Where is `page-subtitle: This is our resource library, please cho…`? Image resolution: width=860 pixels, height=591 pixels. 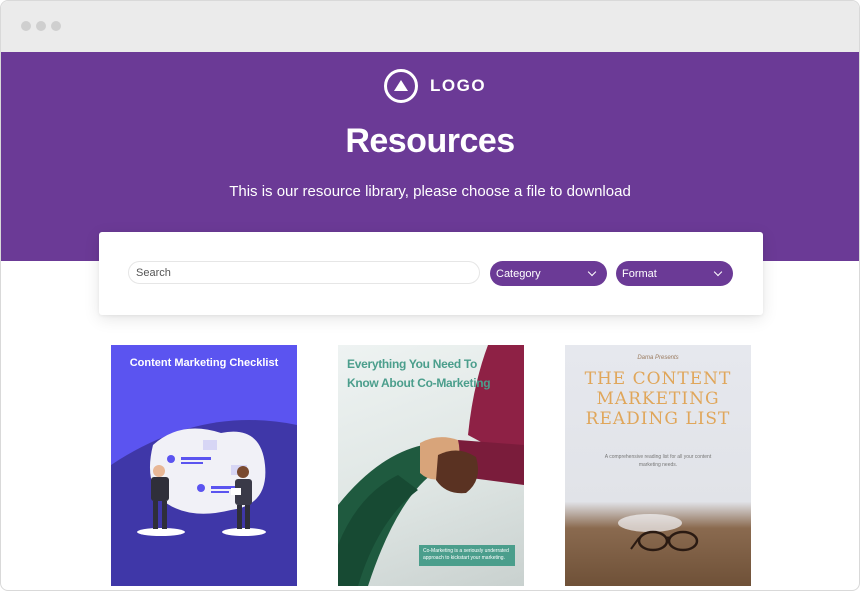 page-subtitle: This is our resource library, please cho… is located at coordinates (430, 191).